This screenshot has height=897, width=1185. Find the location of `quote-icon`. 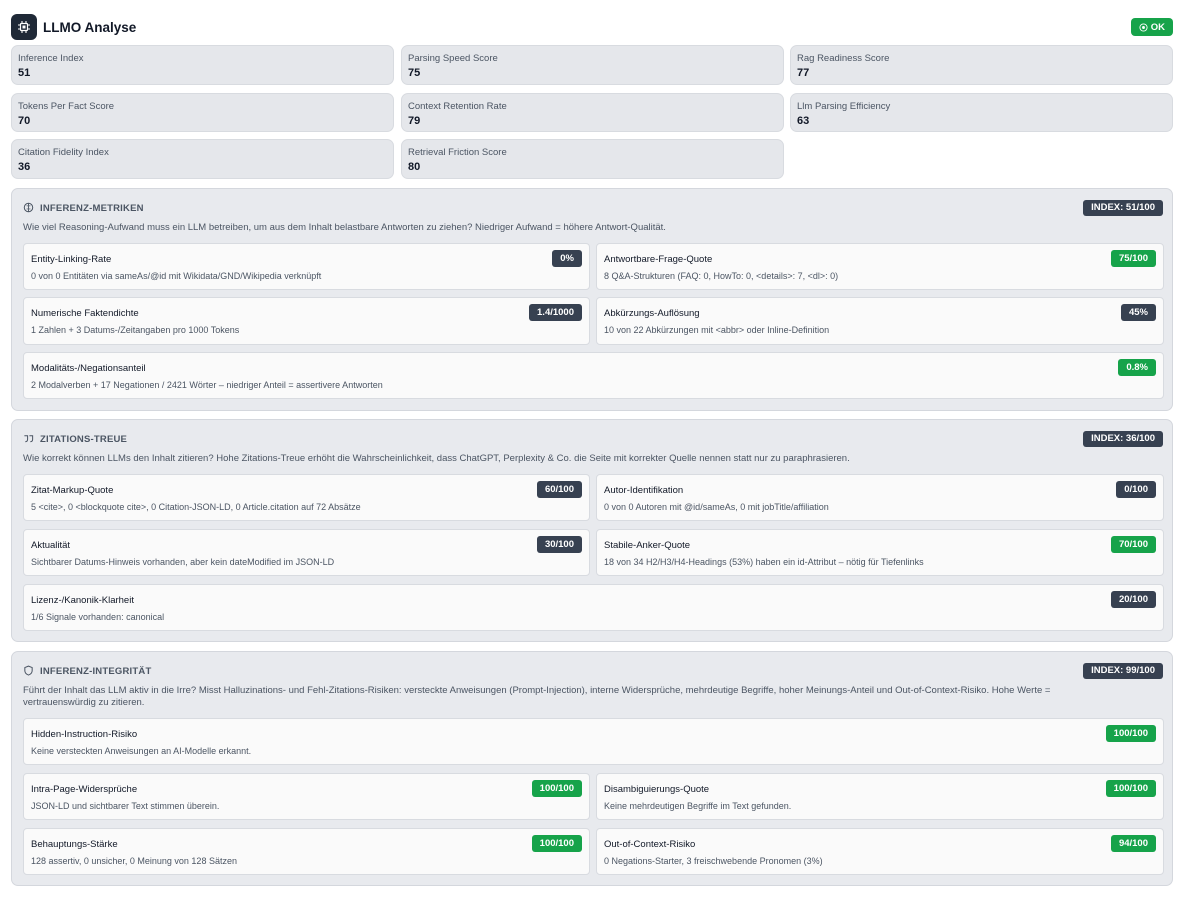

quote-icon is located at coordinates (29, 439).